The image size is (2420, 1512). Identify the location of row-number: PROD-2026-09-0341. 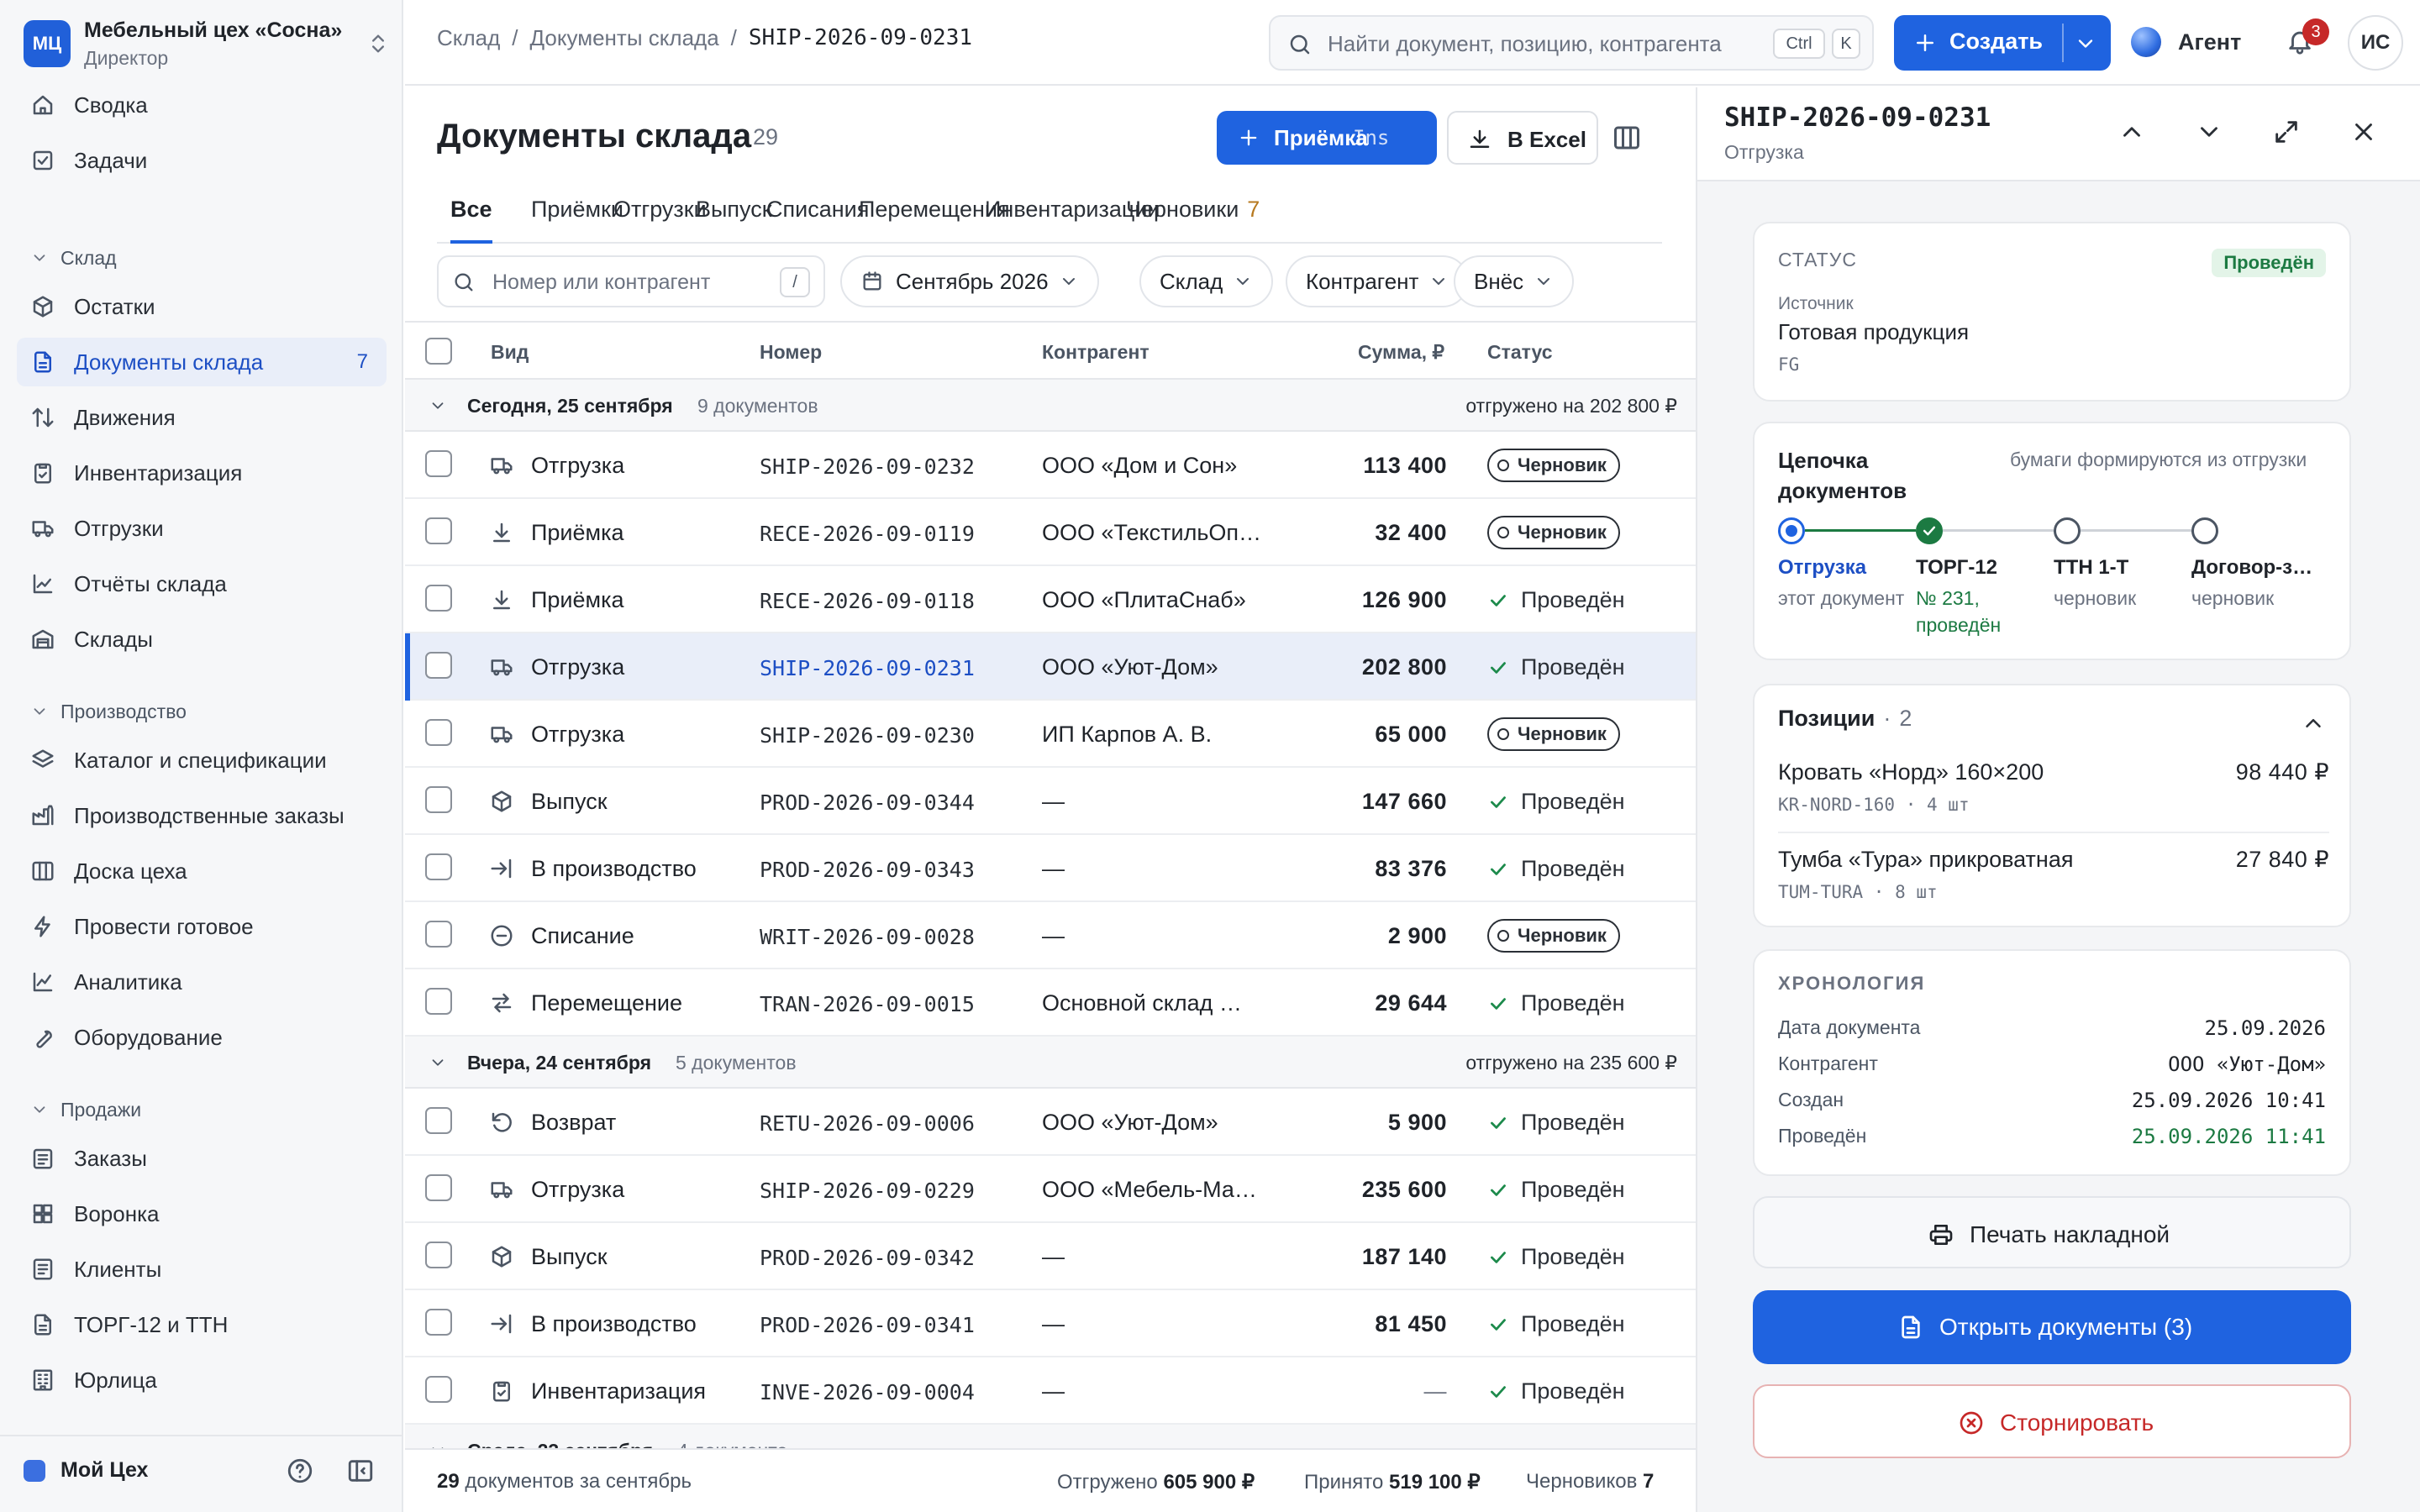
(868, 1325).